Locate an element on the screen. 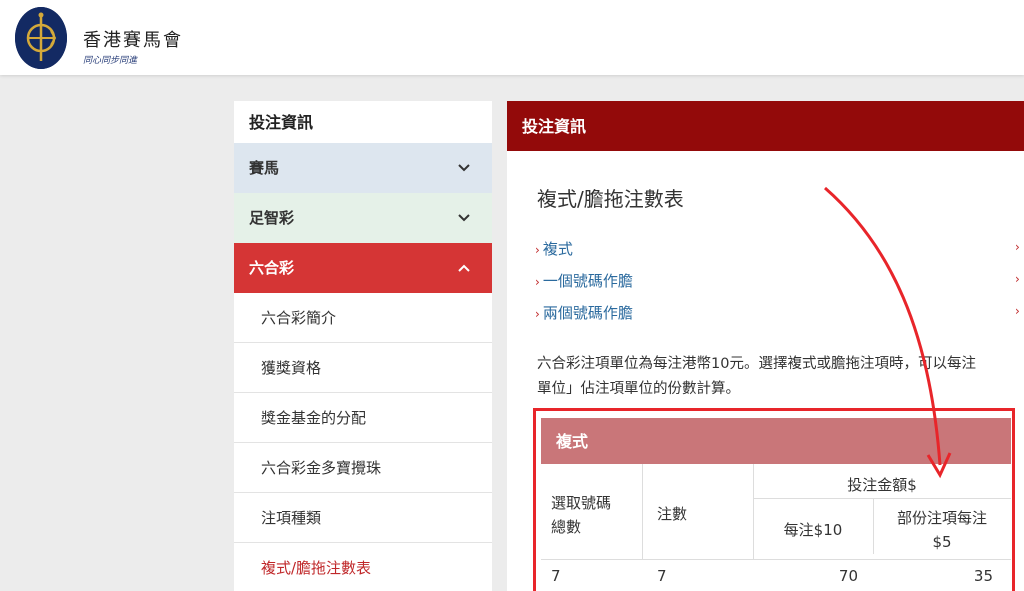 The height and width of the screenshot is (591, 1024). col-header-per10: 每注$10 is located at coordinates (813, 530).